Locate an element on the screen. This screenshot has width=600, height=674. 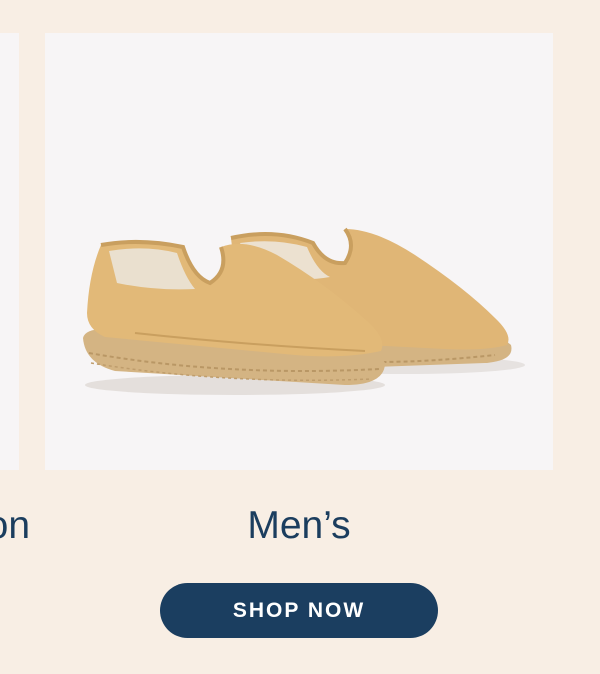
previous-slide-image is located at coordinates (9, 251).